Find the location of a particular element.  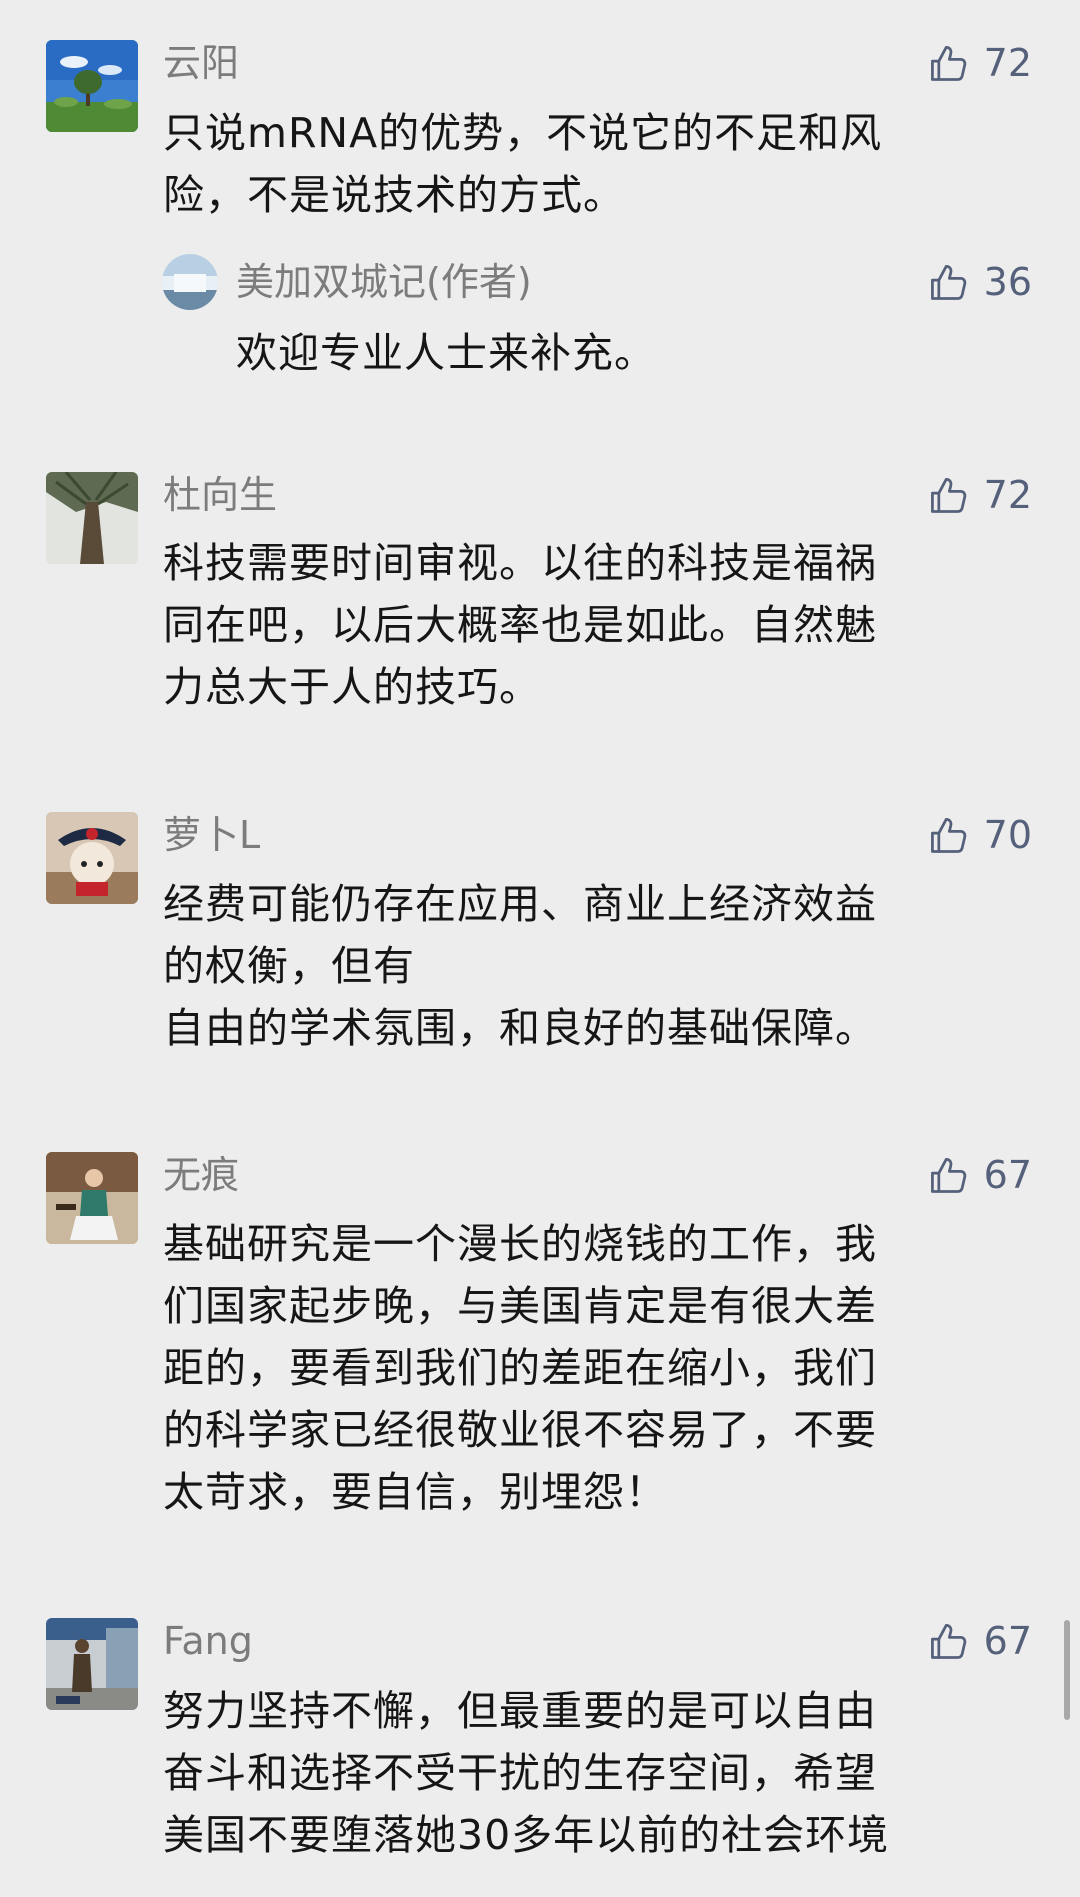

cartoon-hat-avatar is located at coordinates (92, 858).